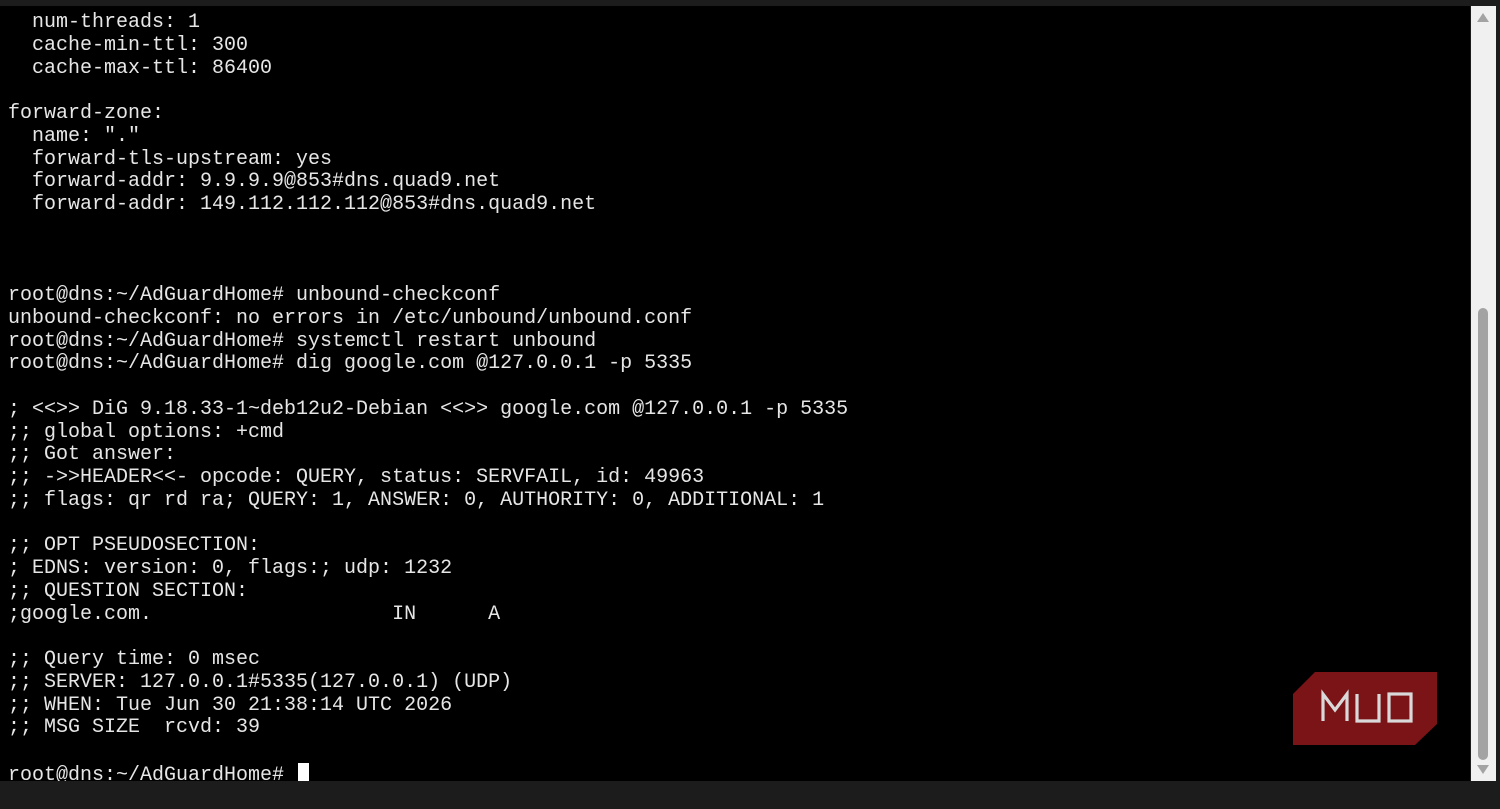  Describe the element at coordinates (254, 614) in the screenshot. I see `terminal-line: ;google.com. IN A` at that location.